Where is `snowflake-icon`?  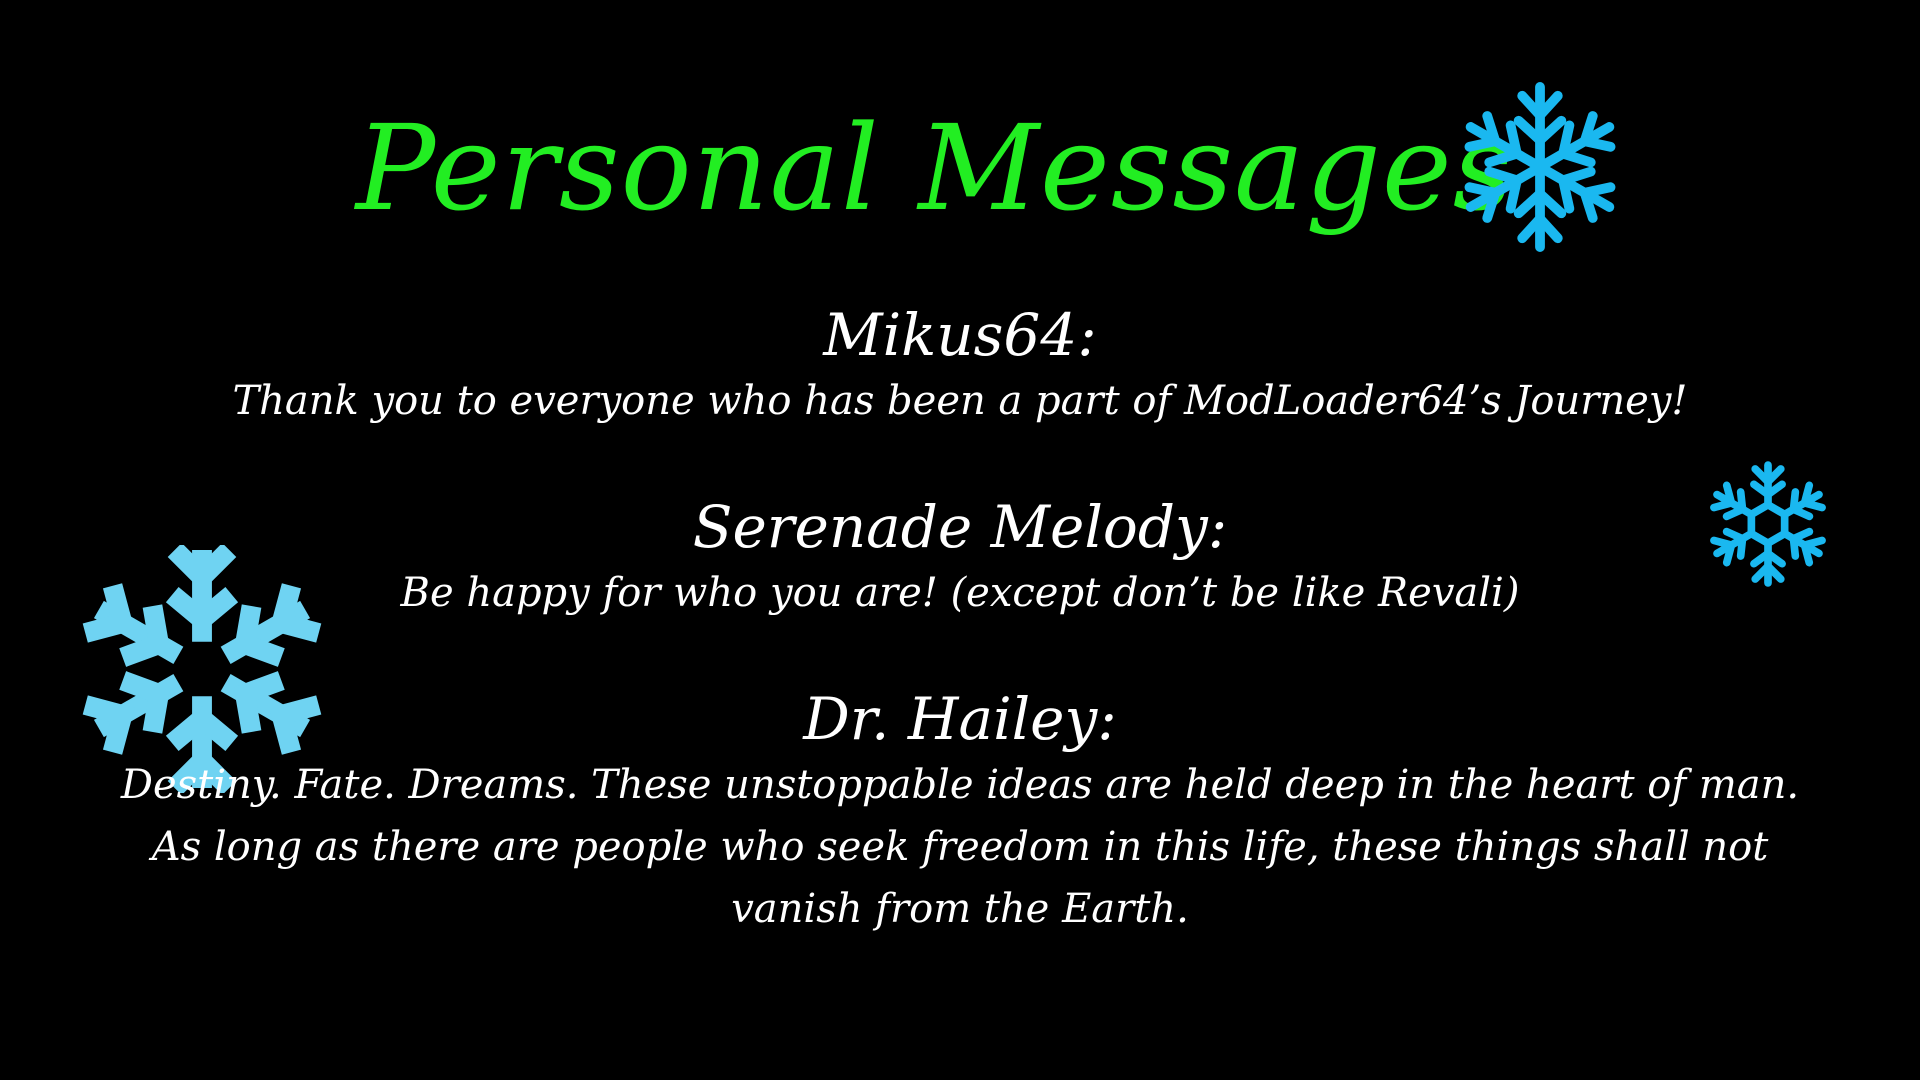
snowflake-icon is located at coordinates (1540, 169).